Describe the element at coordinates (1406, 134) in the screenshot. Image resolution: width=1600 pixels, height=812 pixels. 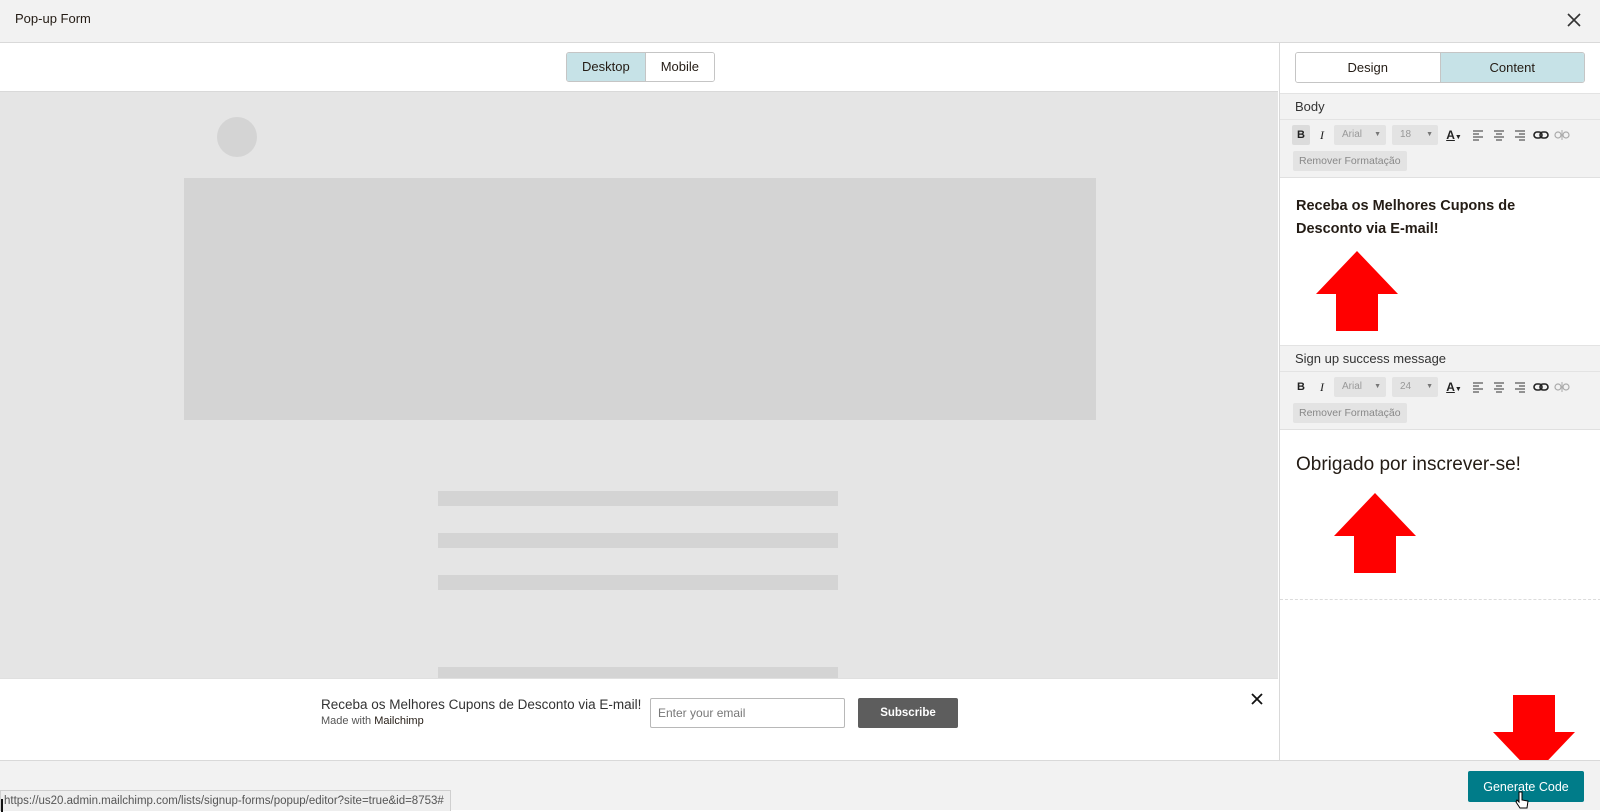
I see `font-size-value: 18` at that location.